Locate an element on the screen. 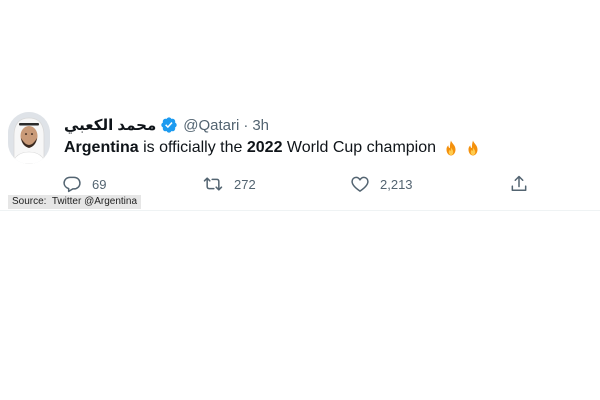  tweet-actions: 69 272 2,213 is located at coordinates (300, 184).